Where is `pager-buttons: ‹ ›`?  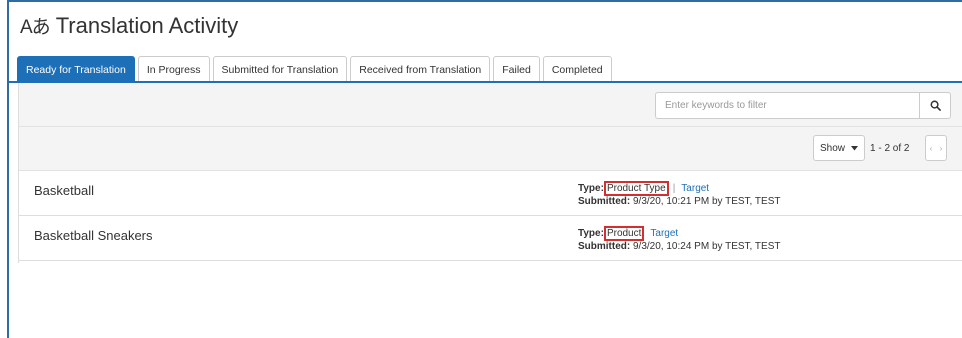
pager-buttons: ‹ › is located at coordinates (936, 148).